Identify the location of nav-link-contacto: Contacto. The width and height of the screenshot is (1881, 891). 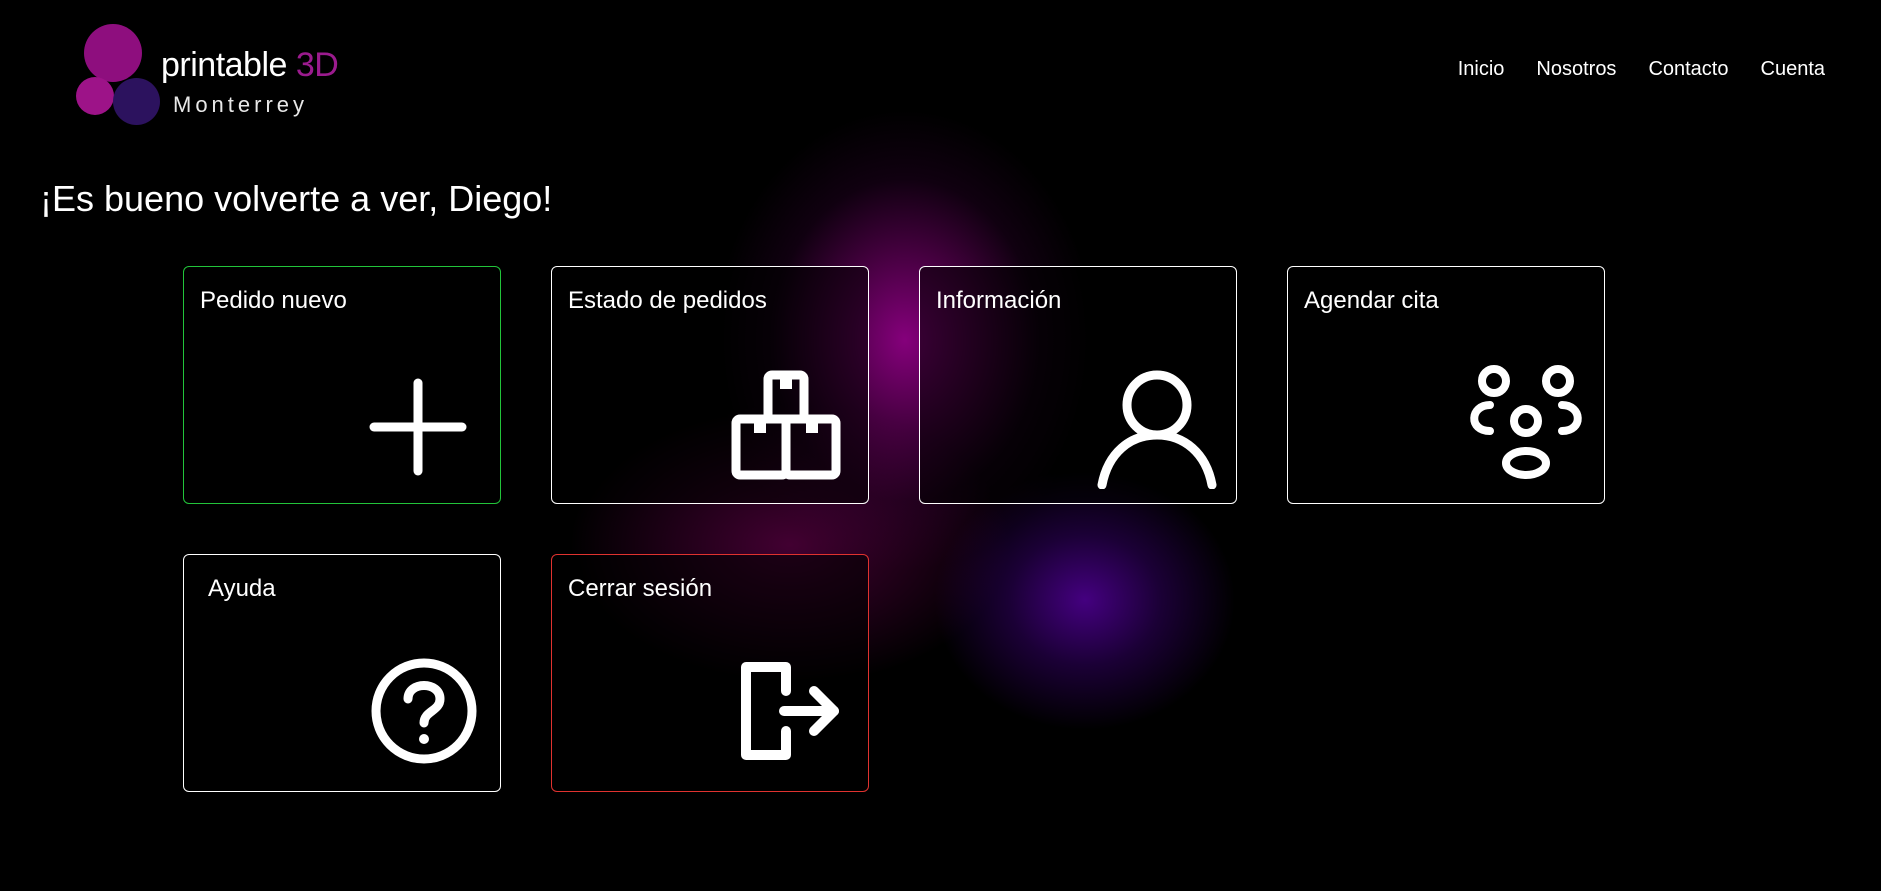
(1688, 69).